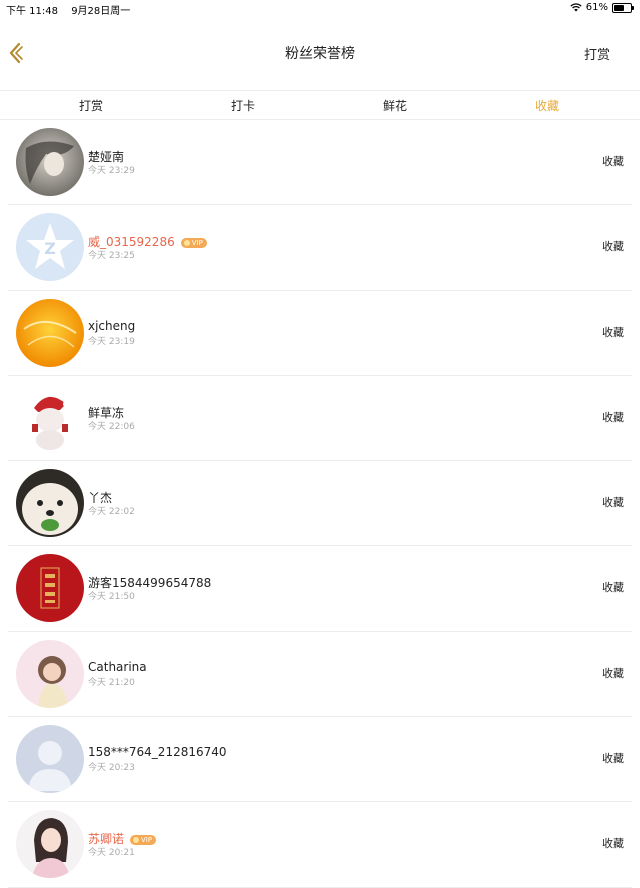 Image resolution: width=640 pixels, height=888 pixels. Describe the element at coordinates (111, 341) in the screenshot. I see `fan-time: 今天 23:19` at that location.